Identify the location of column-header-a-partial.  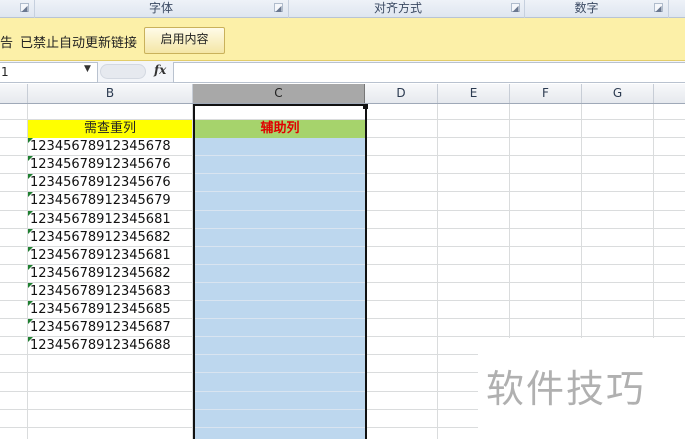
(14, 93).